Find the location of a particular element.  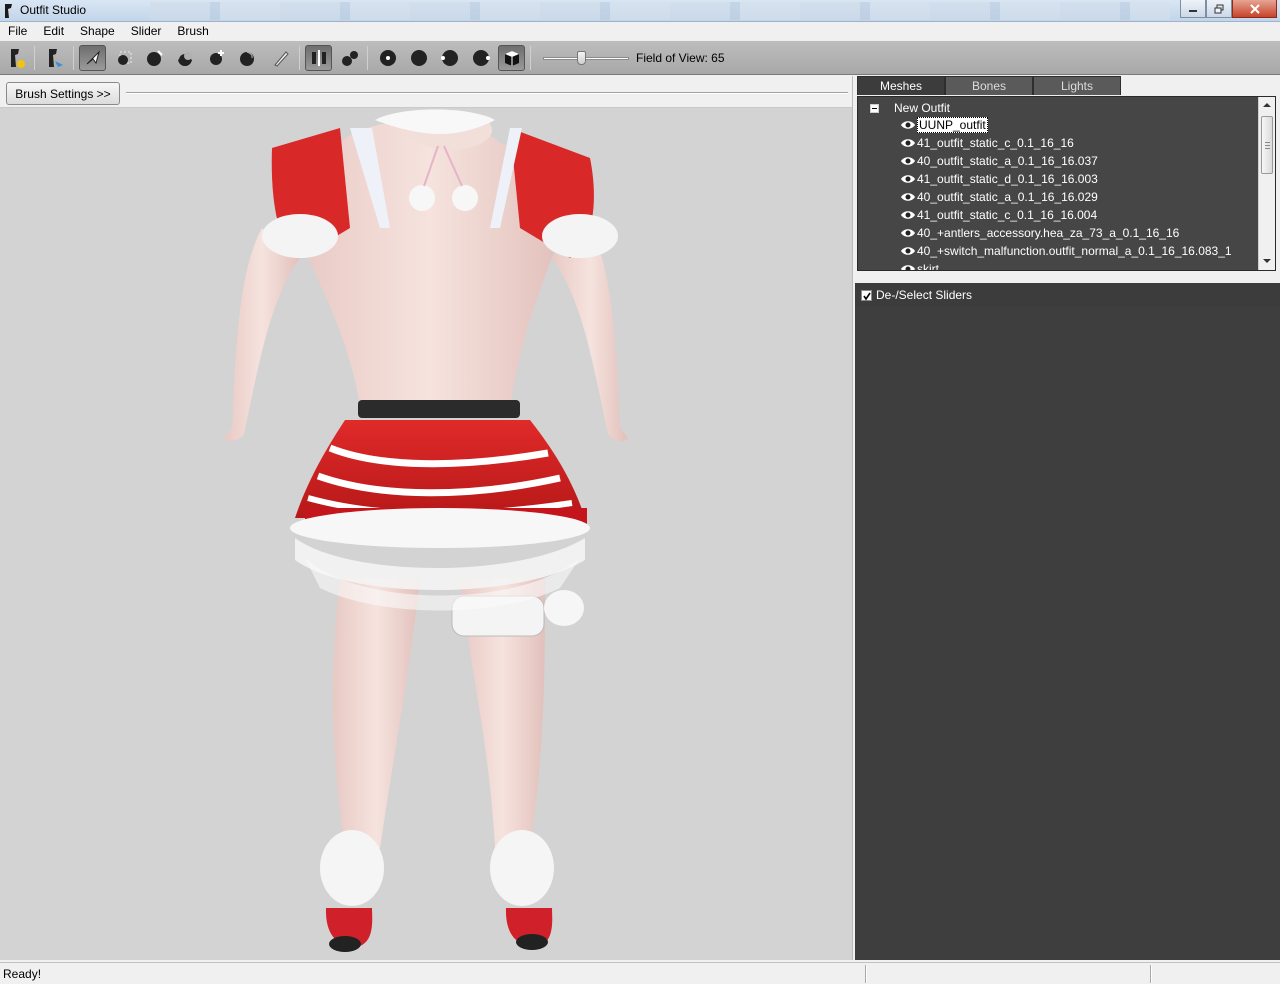

mesh-item-label: 40_outfit_static_a_0.1_16_16.037 is located at coordinates (1007, 160).